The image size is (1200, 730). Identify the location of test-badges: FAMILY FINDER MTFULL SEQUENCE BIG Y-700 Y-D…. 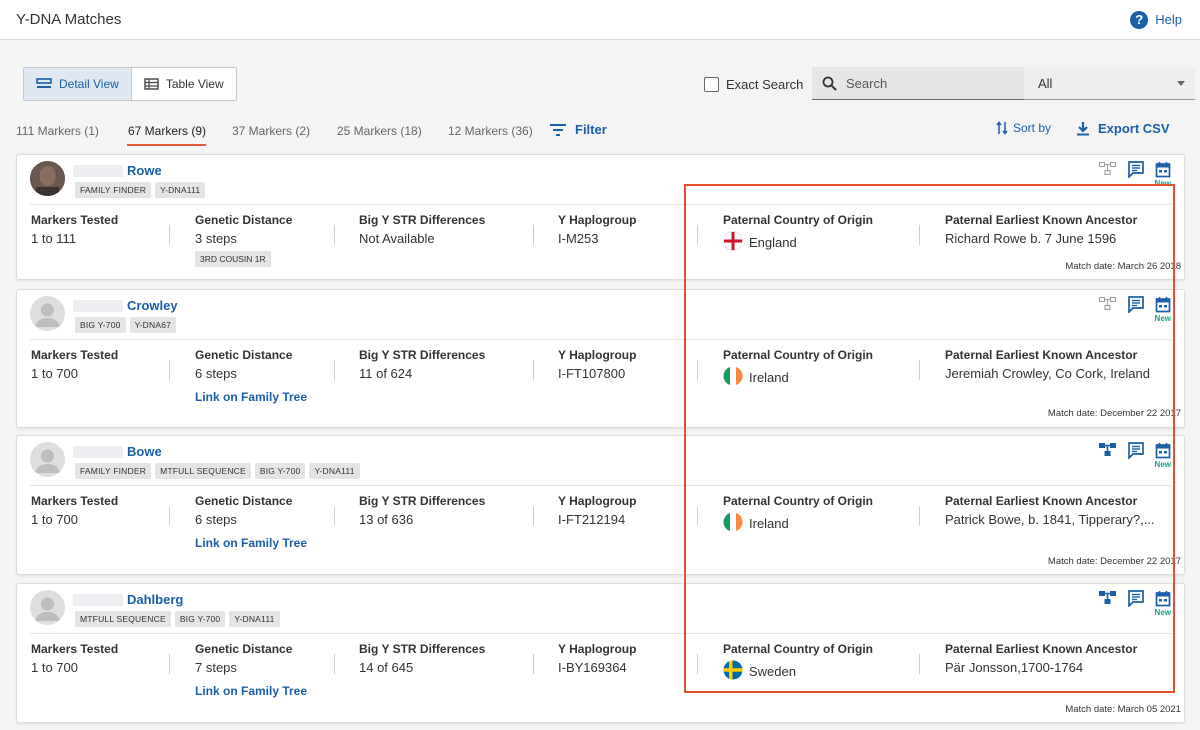
(217, 471).